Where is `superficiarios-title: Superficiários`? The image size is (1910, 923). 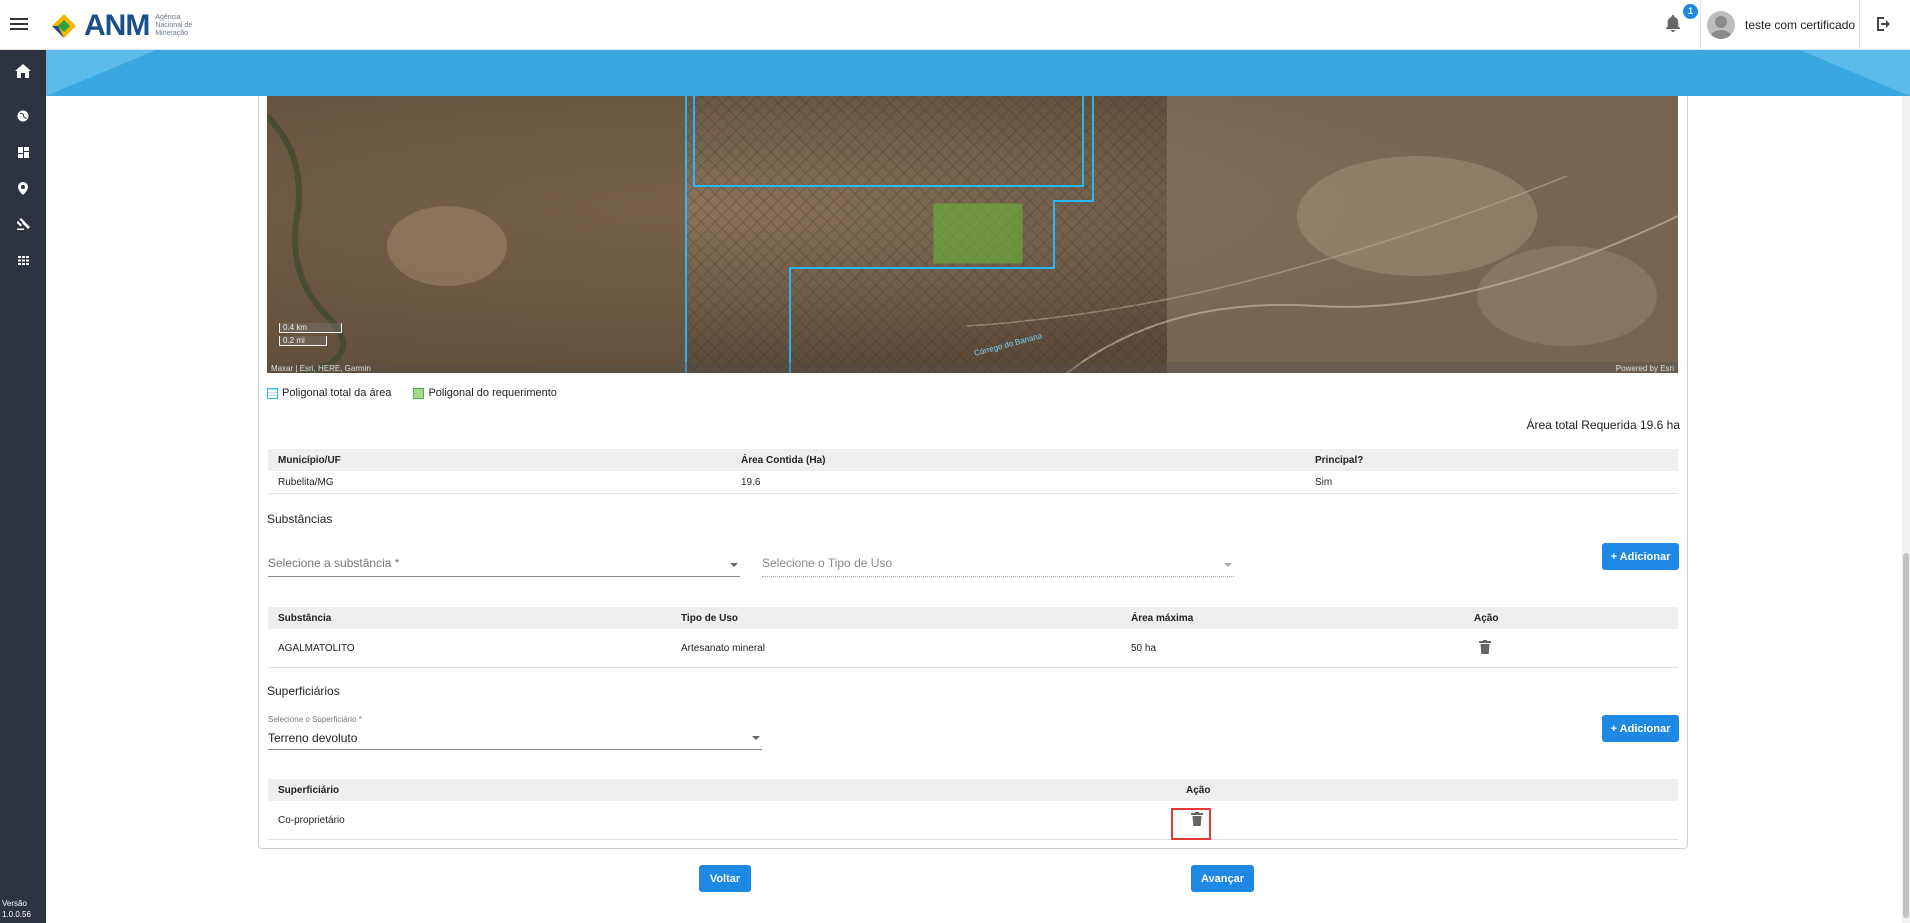 superficiarios-title: Superficiários is located at coordinates (303, 691).